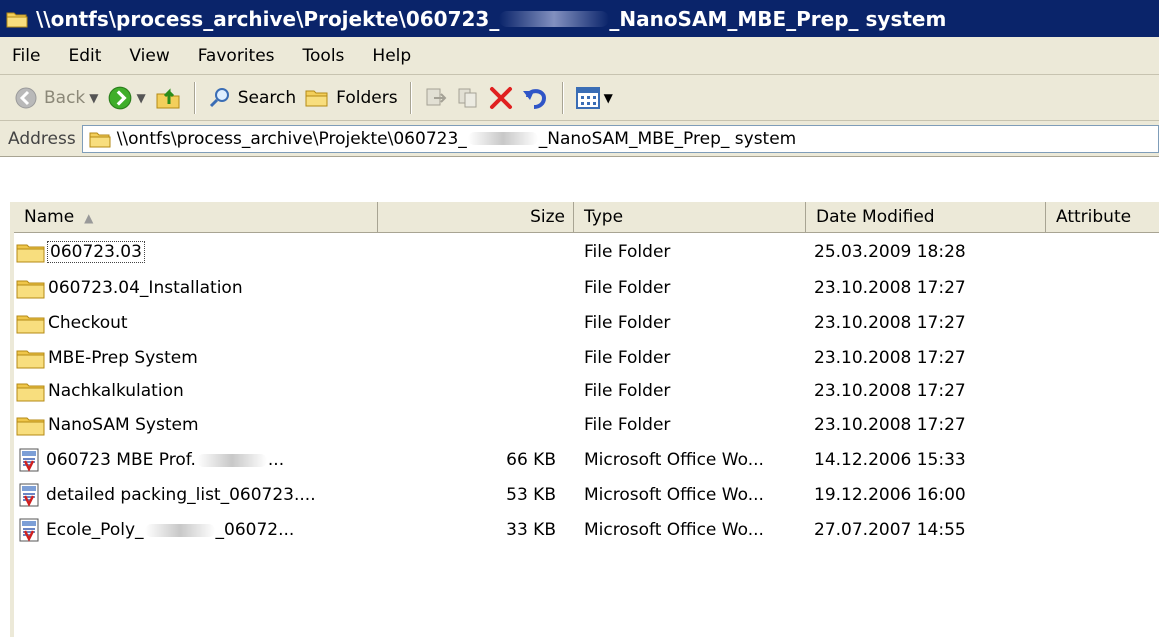  What do you see at coordinates (196, 217) in the screenshot?
I see `column-header-name: Name ▲` at bounding box center [196, 217].